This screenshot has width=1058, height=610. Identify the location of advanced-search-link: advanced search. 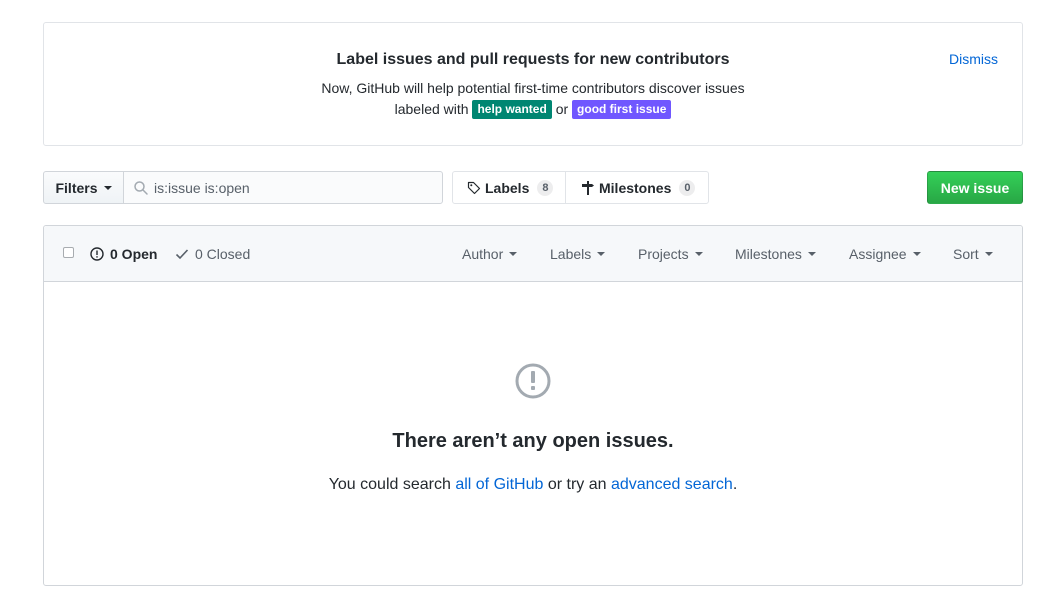
(672, 484).